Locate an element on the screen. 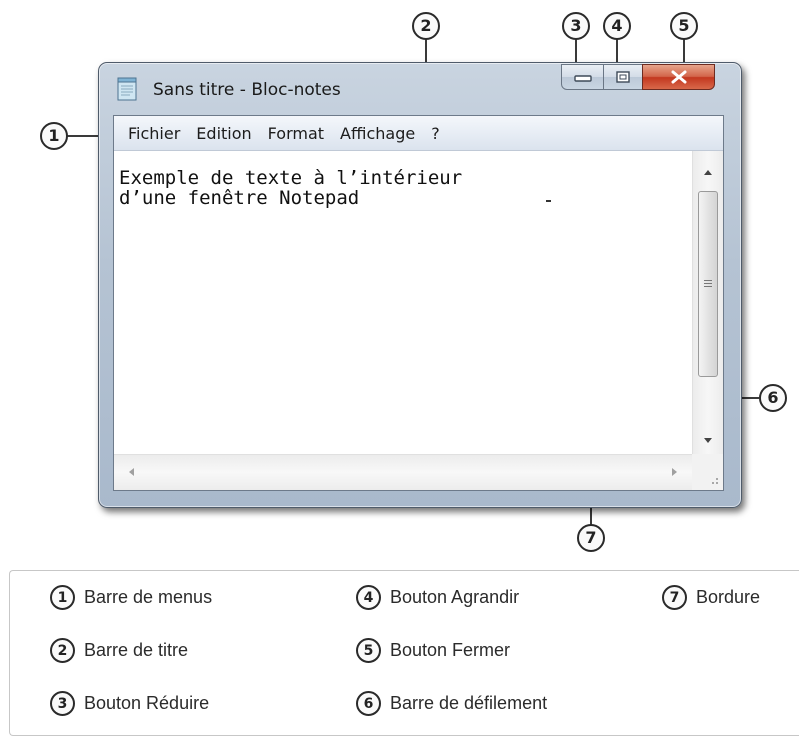 The width and height of the screenshot is (799, 736). legend-callout-2: 2 is located at coordinates (62, 650).